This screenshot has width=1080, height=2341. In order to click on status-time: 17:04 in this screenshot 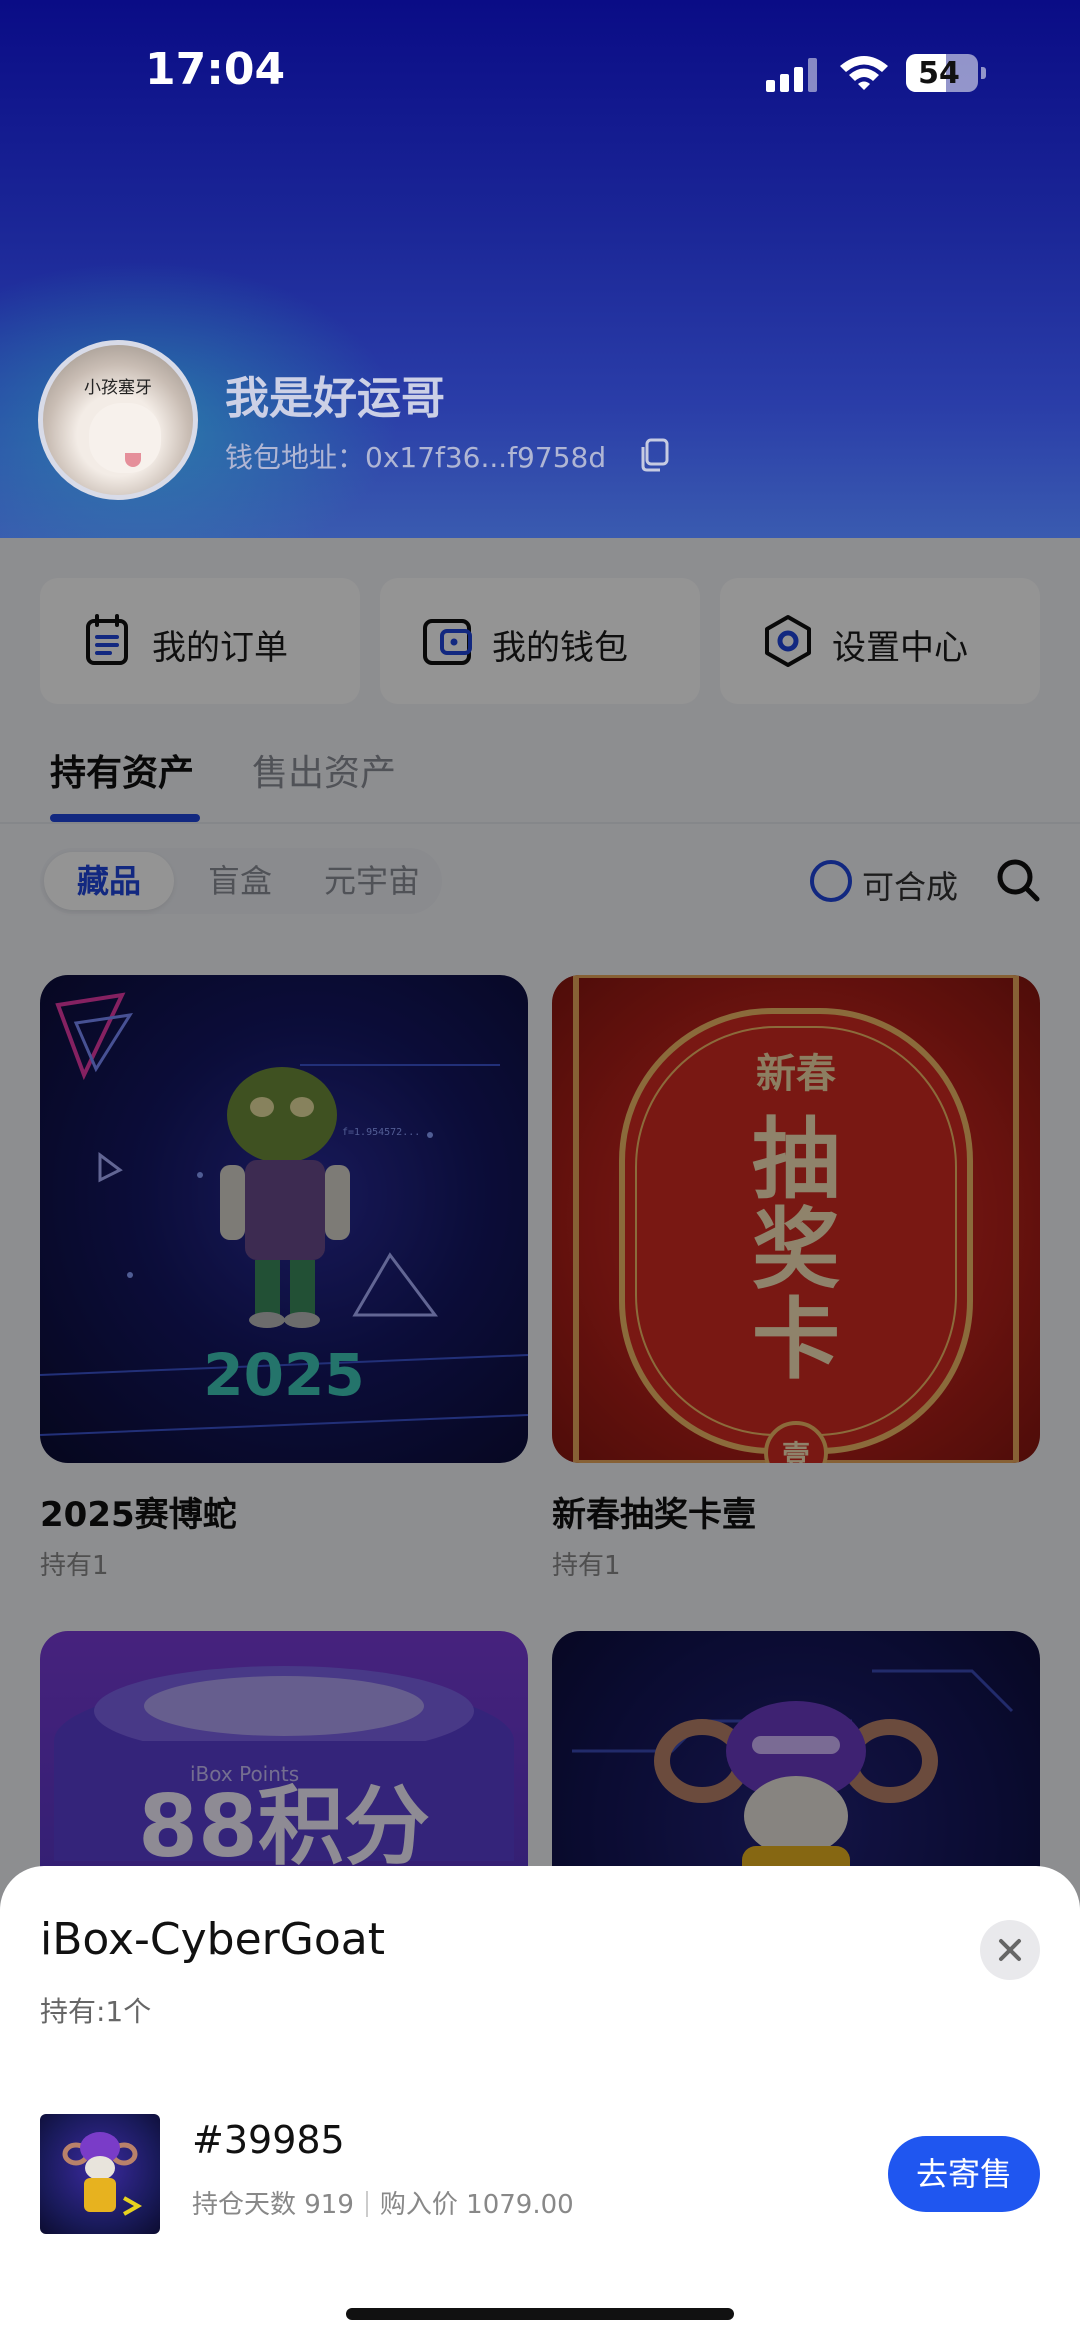, I will do `click(215, 69)`.